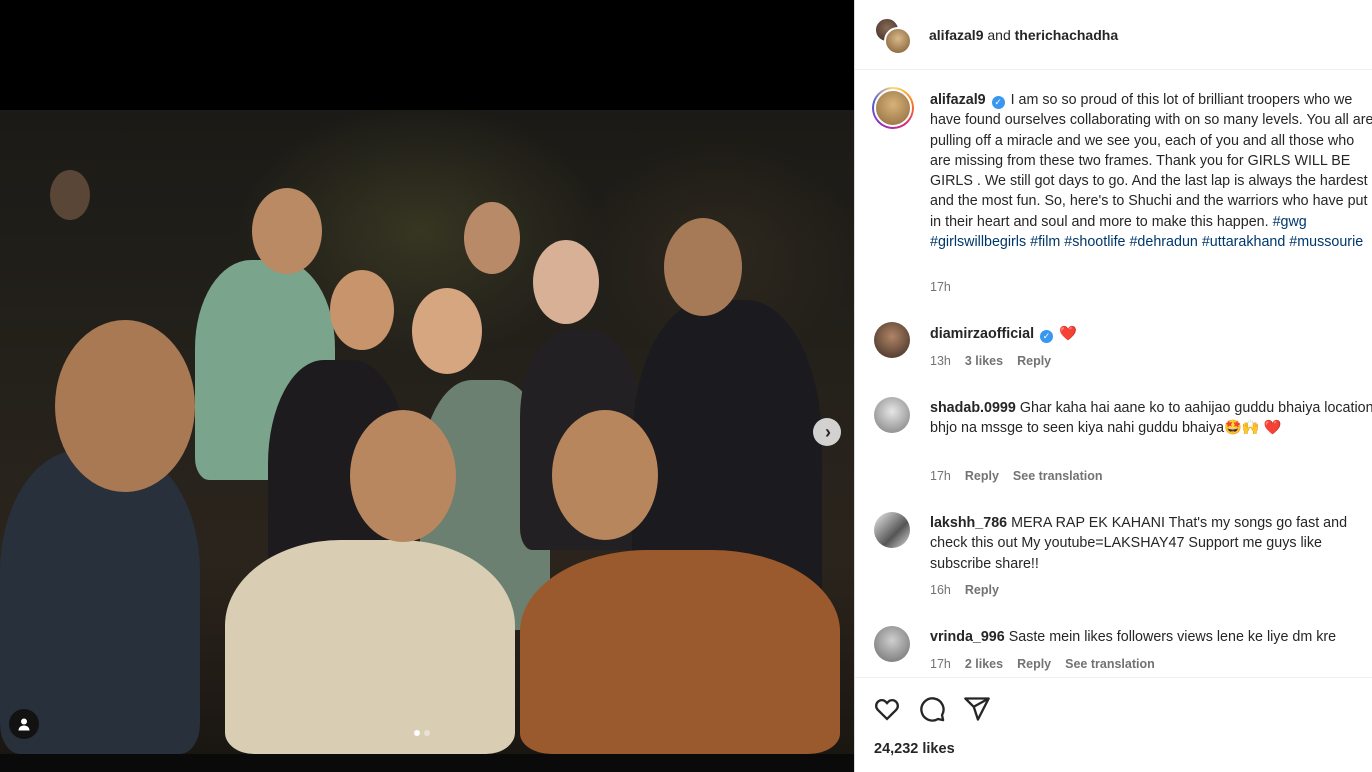  I want to click on post-authors: alifazal9 and therichachadha, so click(1023, 35).